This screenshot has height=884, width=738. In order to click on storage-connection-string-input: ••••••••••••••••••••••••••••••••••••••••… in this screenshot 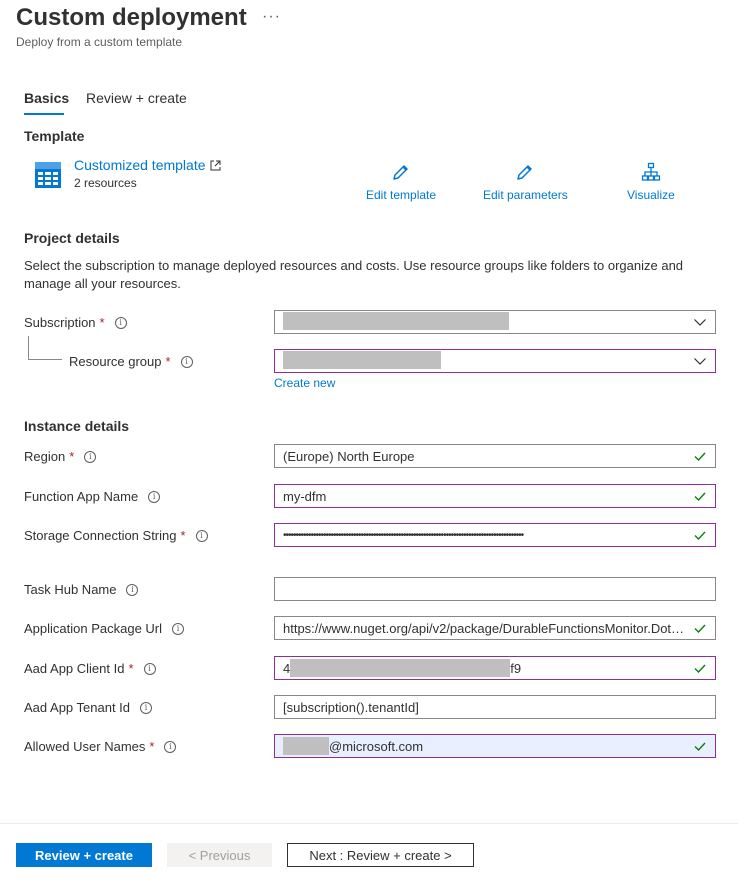, I will do `click(495, 535)`.